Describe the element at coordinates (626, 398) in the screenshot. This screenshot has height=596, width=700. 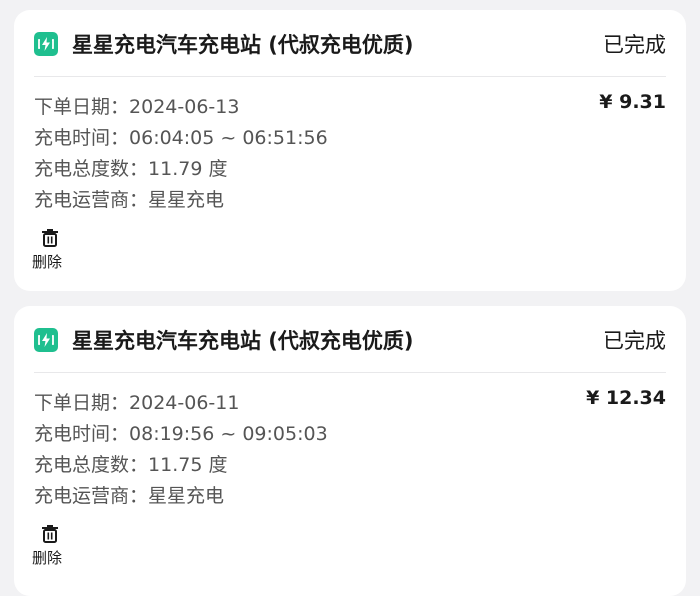
I see `order-price: ¥ 12.34` at that location.